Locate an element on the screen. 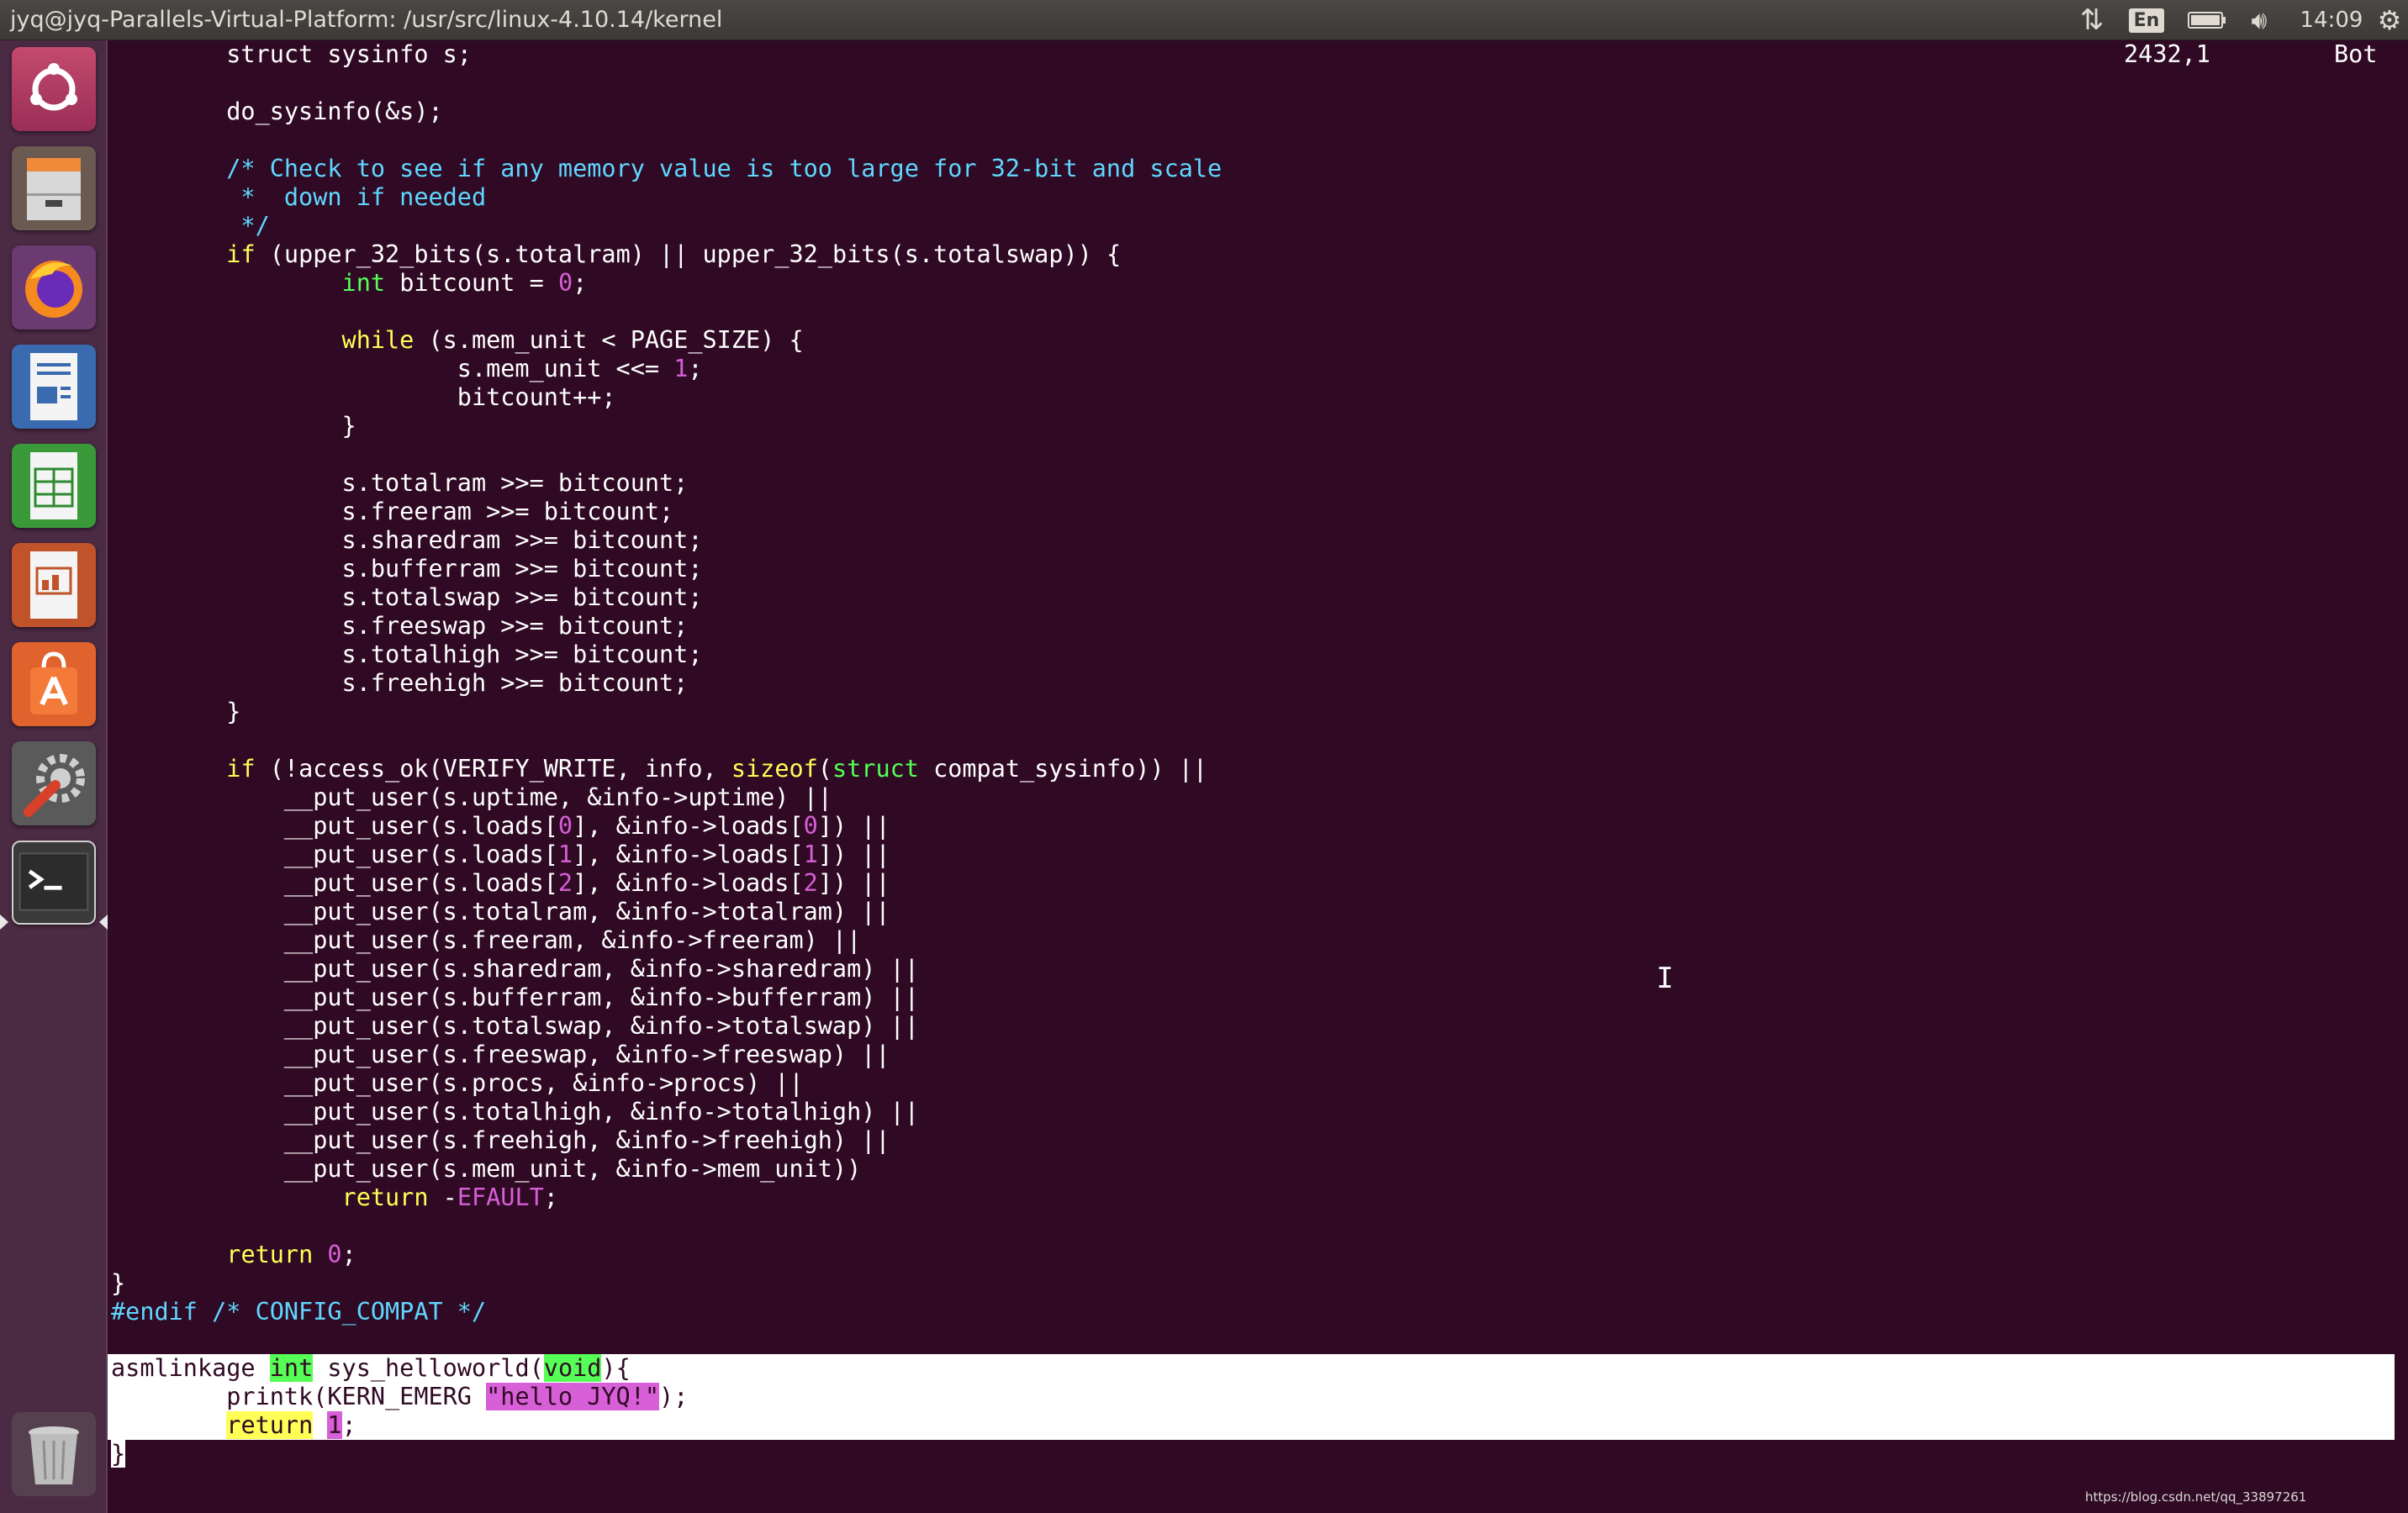 This screenshot has height=1513, width=2408. wrench-gear-icon is located at coordinates (54, 783).